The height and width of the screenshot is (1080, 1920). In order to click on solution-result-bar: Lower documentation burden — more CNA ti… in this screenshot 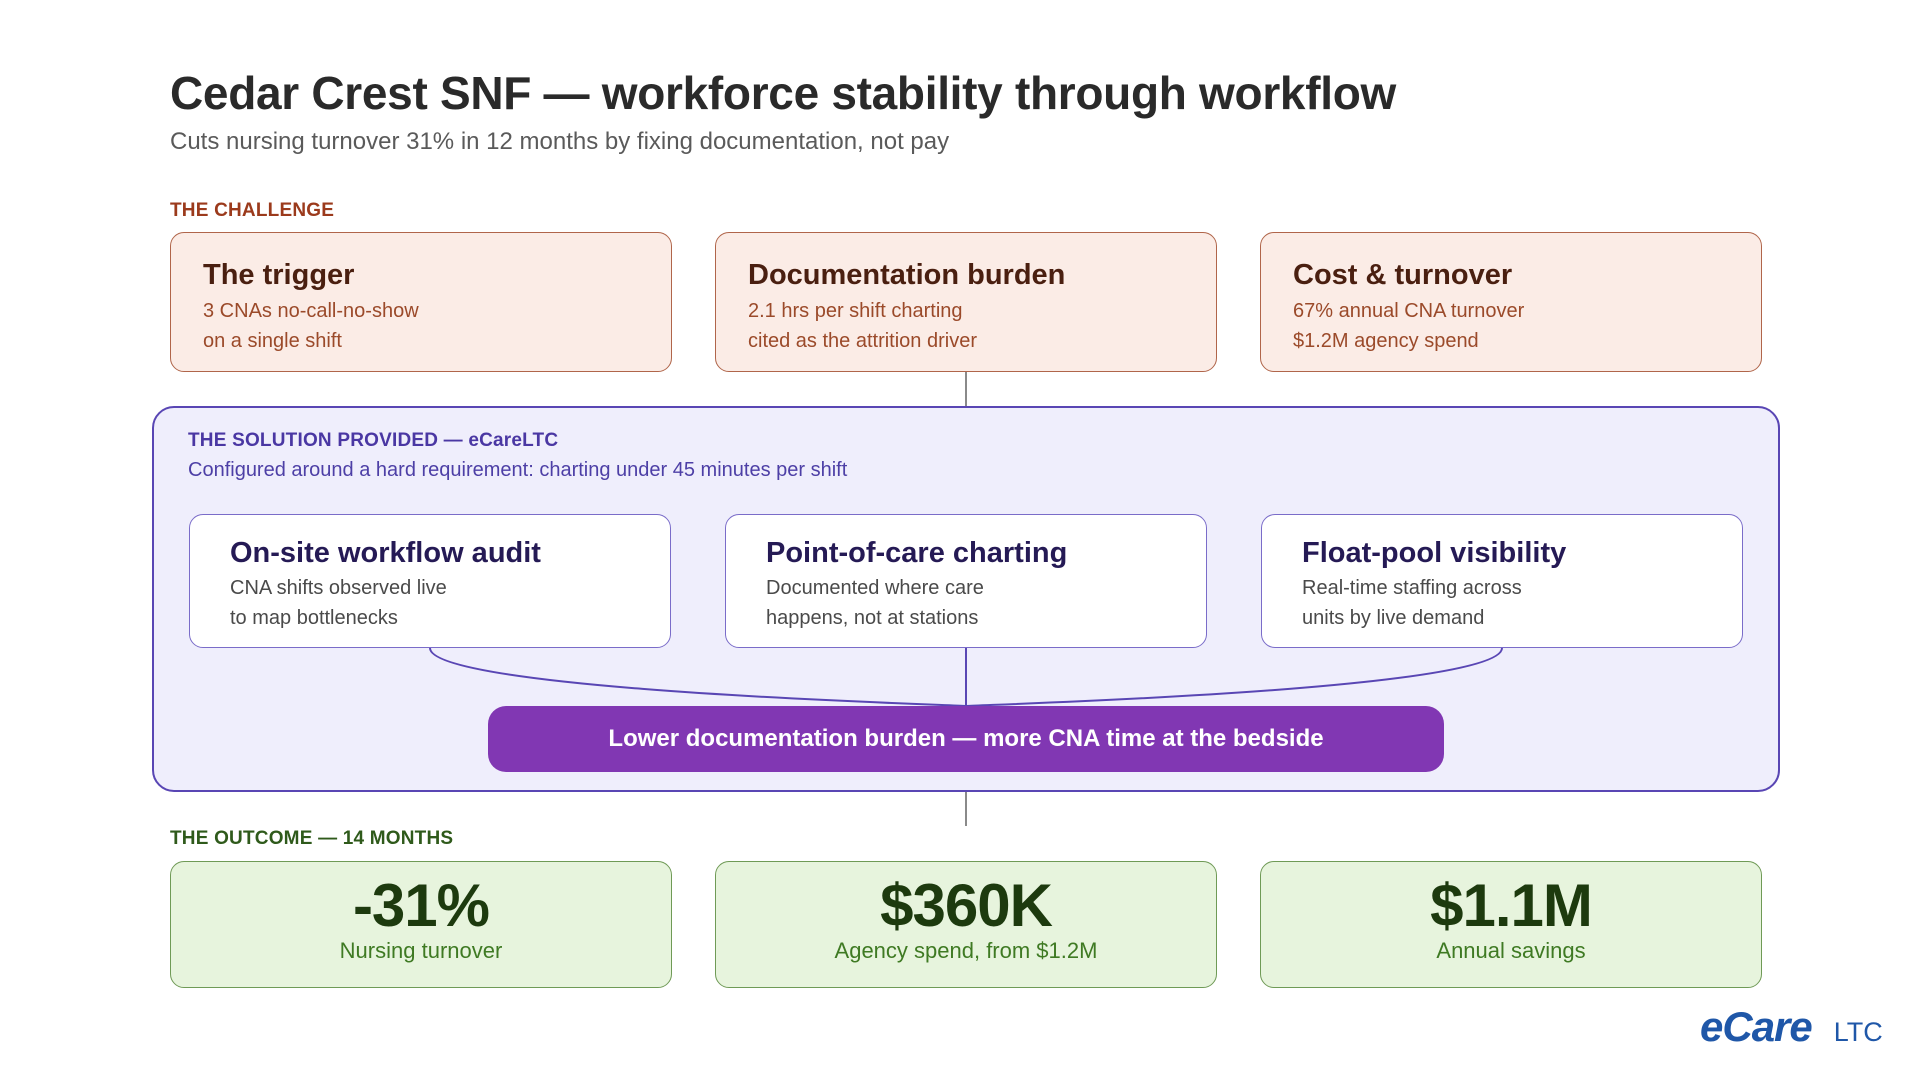, I will do `click(966, 739)`.